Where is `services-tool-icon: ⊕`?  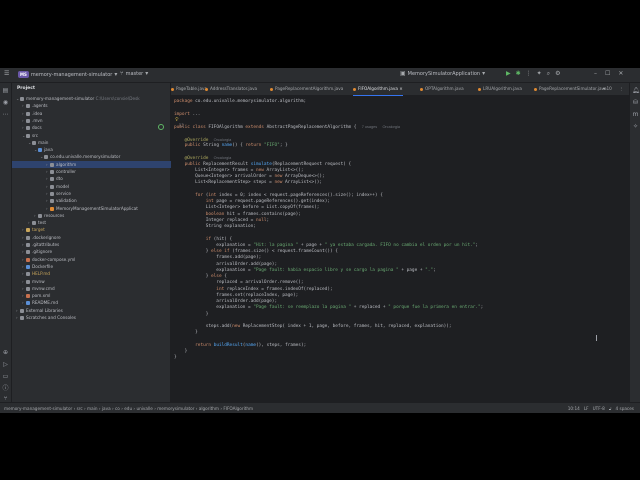 services-tool-icon: ⊕ is located at coordinates (5, 352).